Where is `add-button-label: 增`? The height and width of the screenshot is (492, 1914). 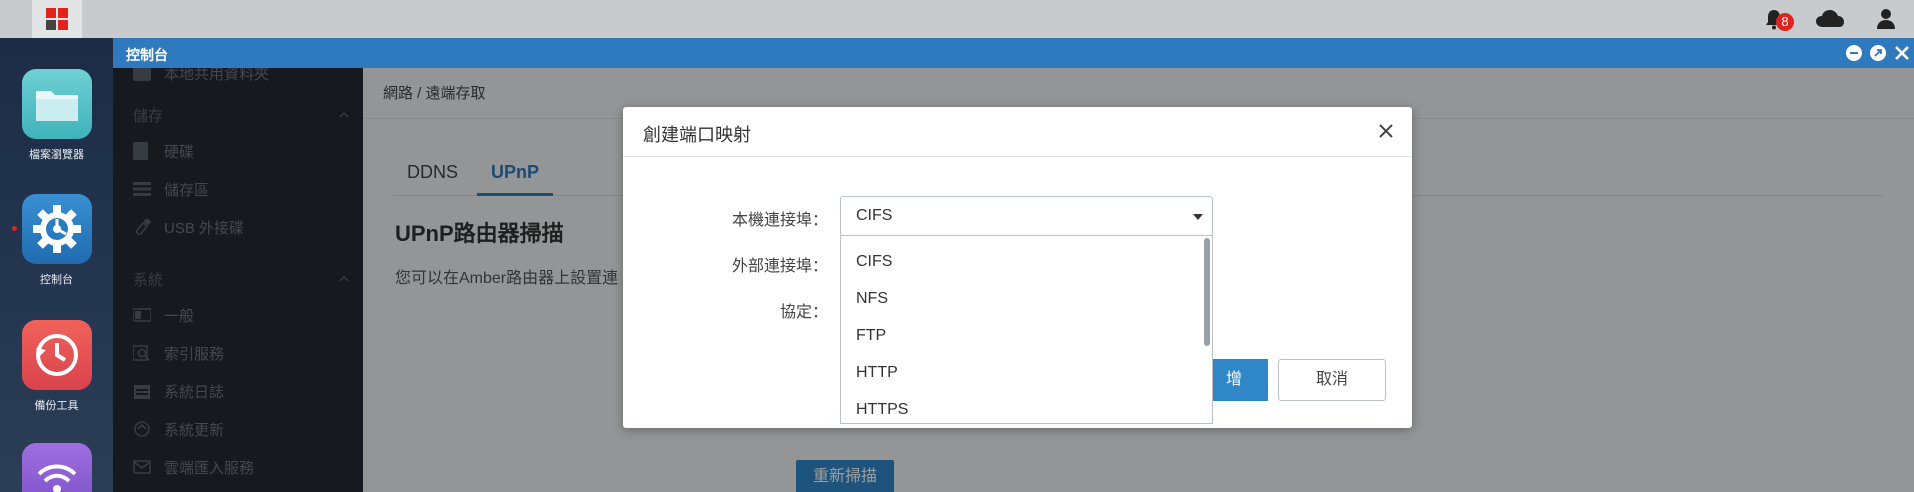 add-button-label: 增 is located at coordinates (1234, 379).